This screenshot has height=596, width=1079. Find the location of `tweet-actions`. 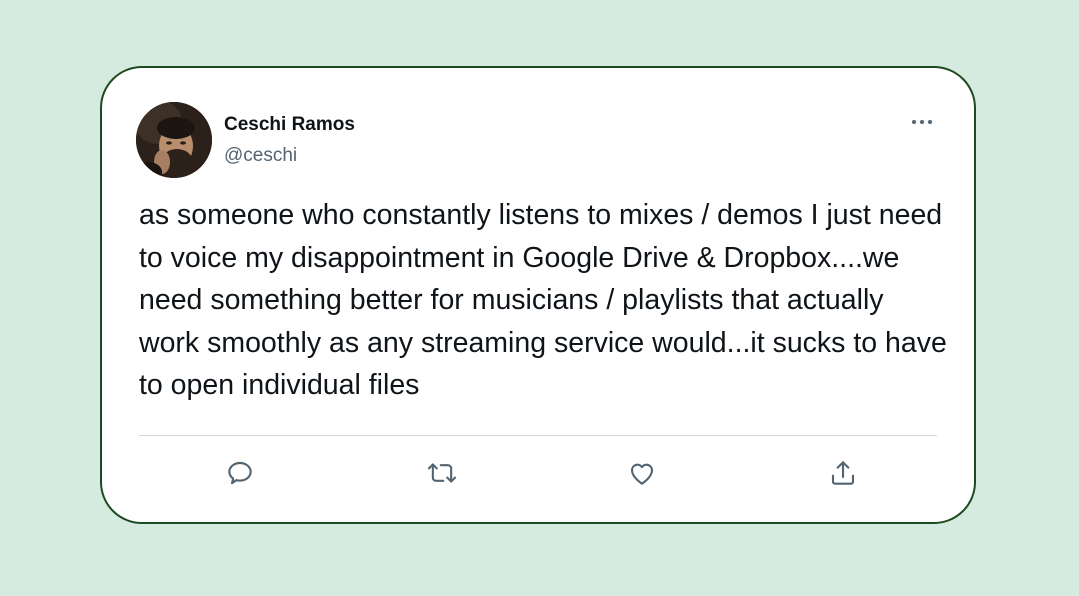

tweet-actions is located at coordinates (540, 473).